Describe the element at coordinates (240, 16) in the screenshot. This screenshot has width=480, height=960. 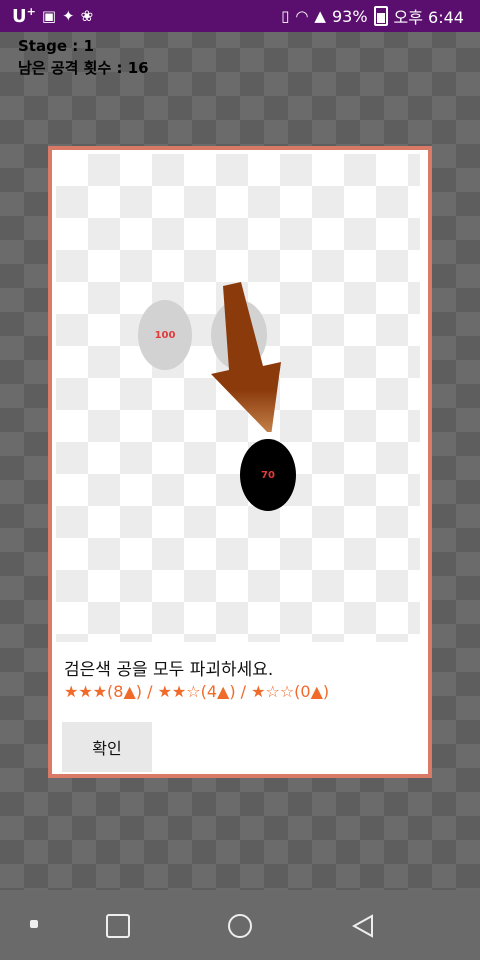
I see `status-bar: U+ ▣ ✦ ❀ ▯ ◠ ▲ 93% 오후 6:44` at that location.